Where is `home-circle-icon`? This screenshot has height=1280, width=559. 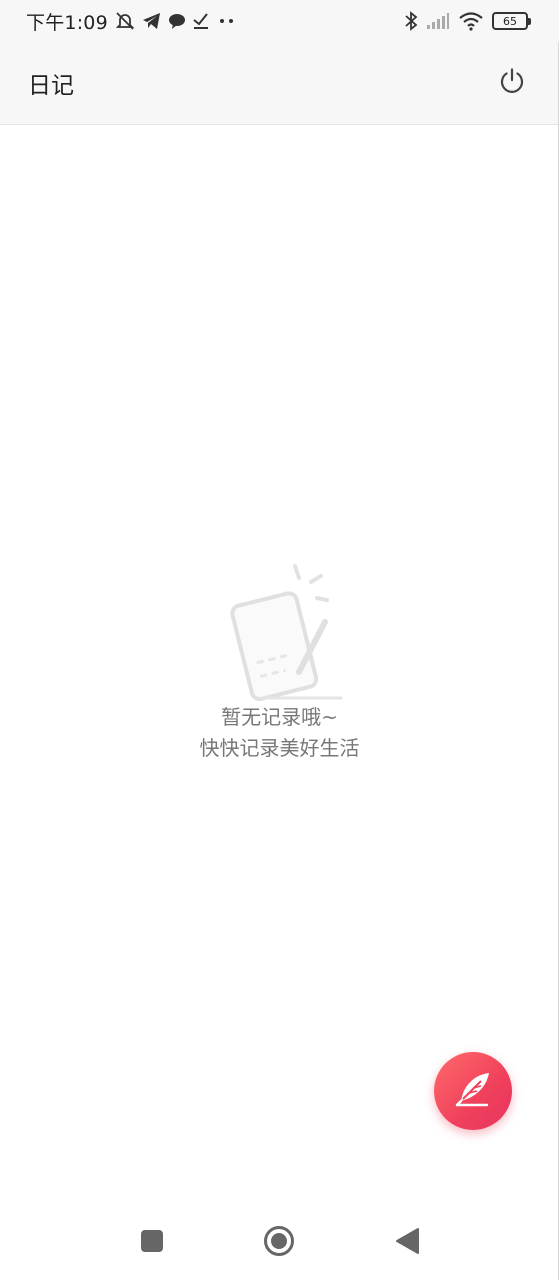 home-circle-icon is located at coordinates (279, 1243).